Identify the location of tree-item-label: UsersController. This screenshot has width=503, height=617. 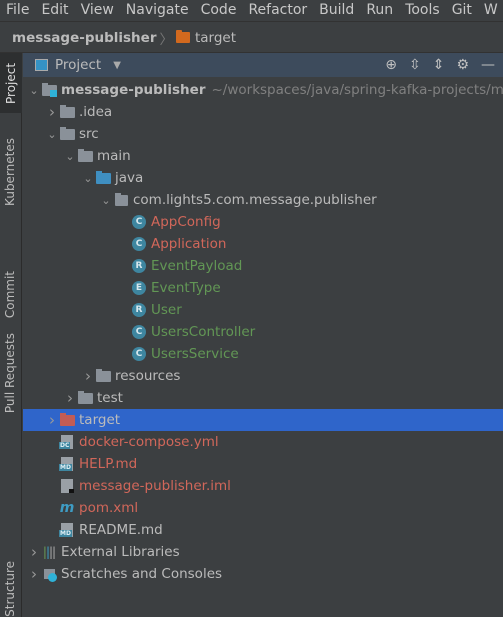
(203, 332).